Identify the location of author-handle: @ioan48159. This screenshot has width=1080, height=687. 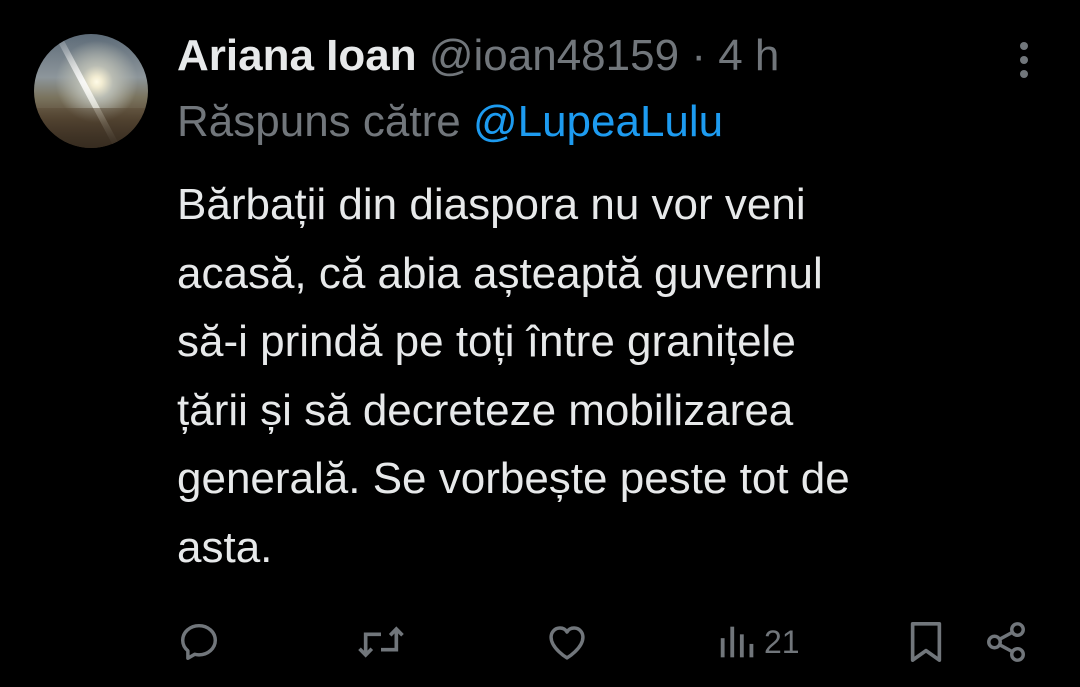
(554, 55).